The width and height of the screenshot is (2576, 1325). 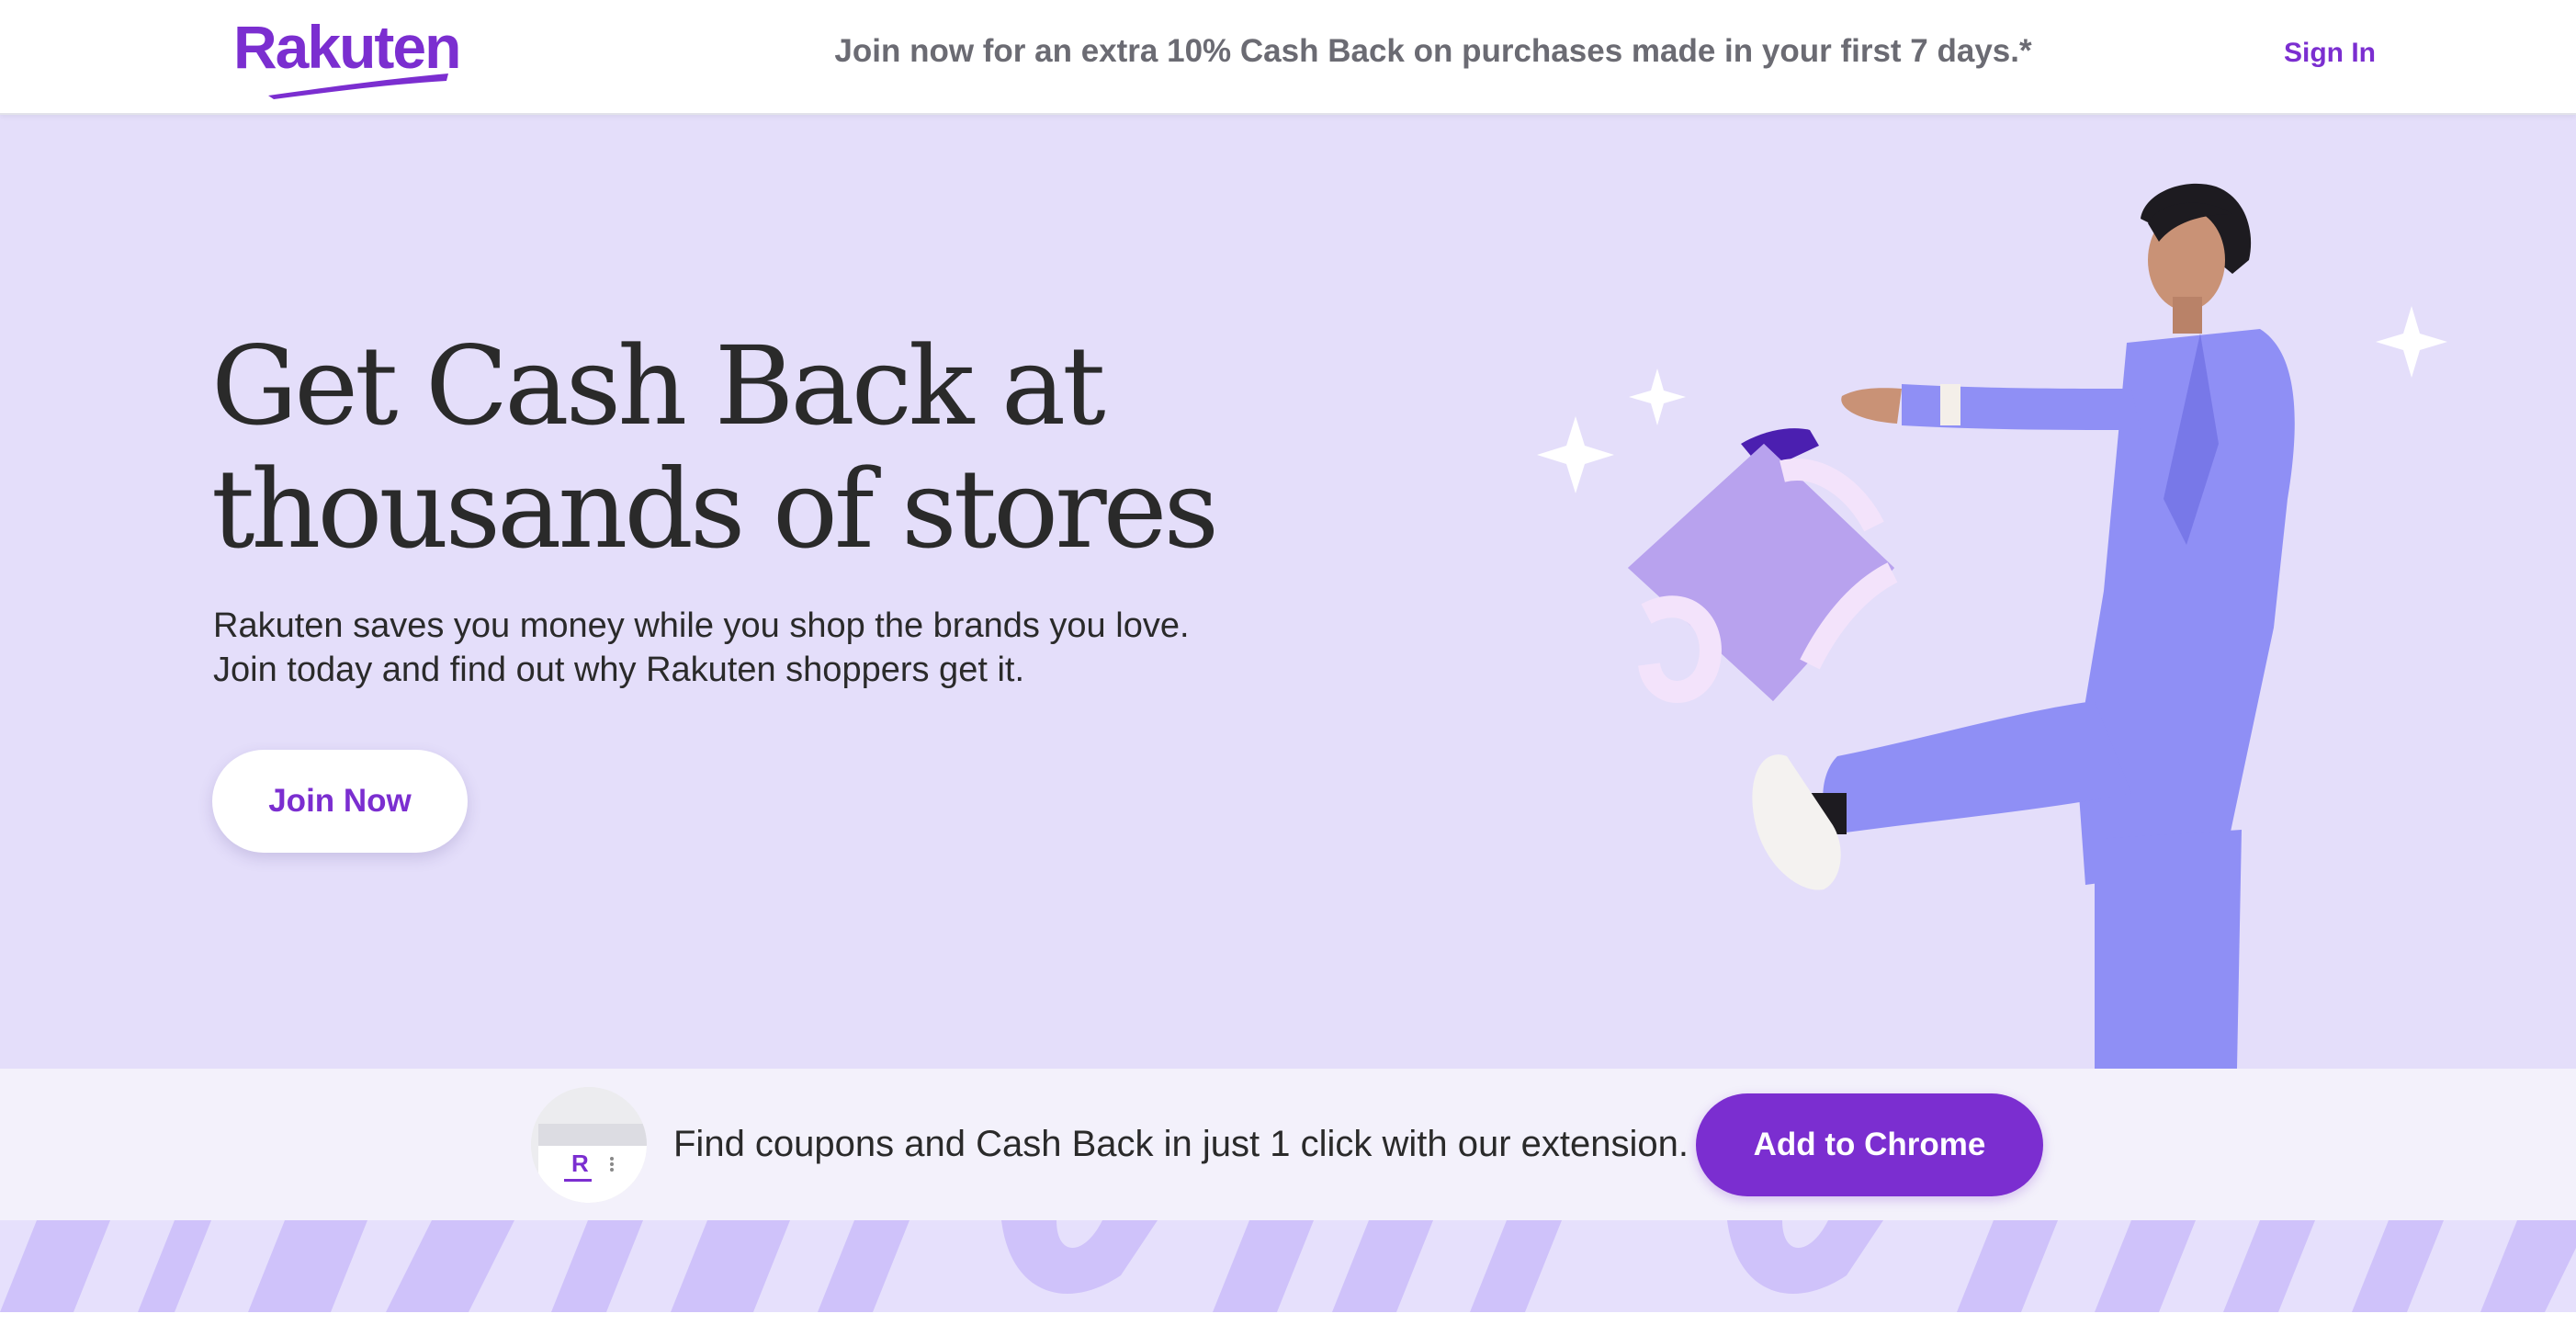 I want to click on sign-in-link: Sign In, so click(x=2330, y=53).